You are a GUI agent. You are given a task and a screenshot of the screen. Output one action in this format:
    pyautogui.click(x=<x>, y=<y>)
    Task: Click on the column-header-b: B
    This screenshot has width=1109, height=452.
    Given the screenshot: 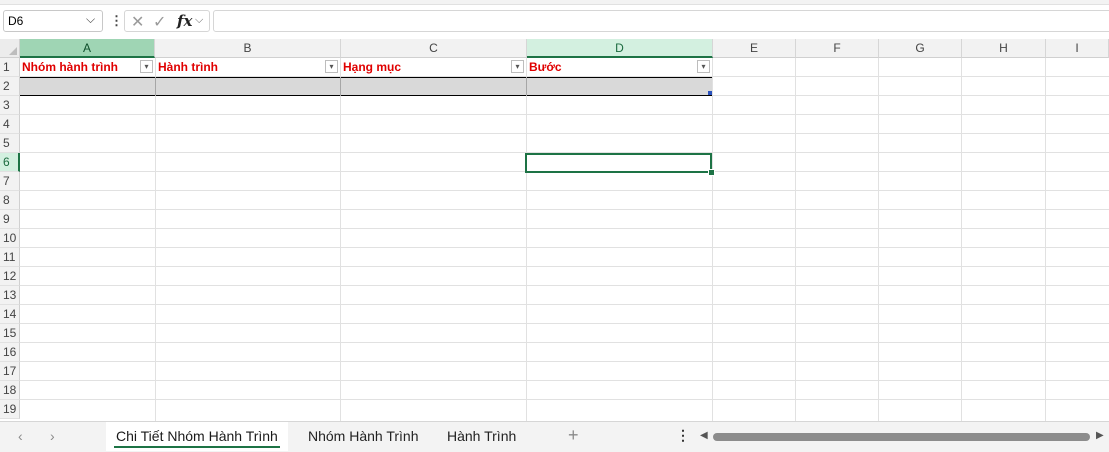 What is the action you would take?
    pyautogui.click(x=248, y=48)
    